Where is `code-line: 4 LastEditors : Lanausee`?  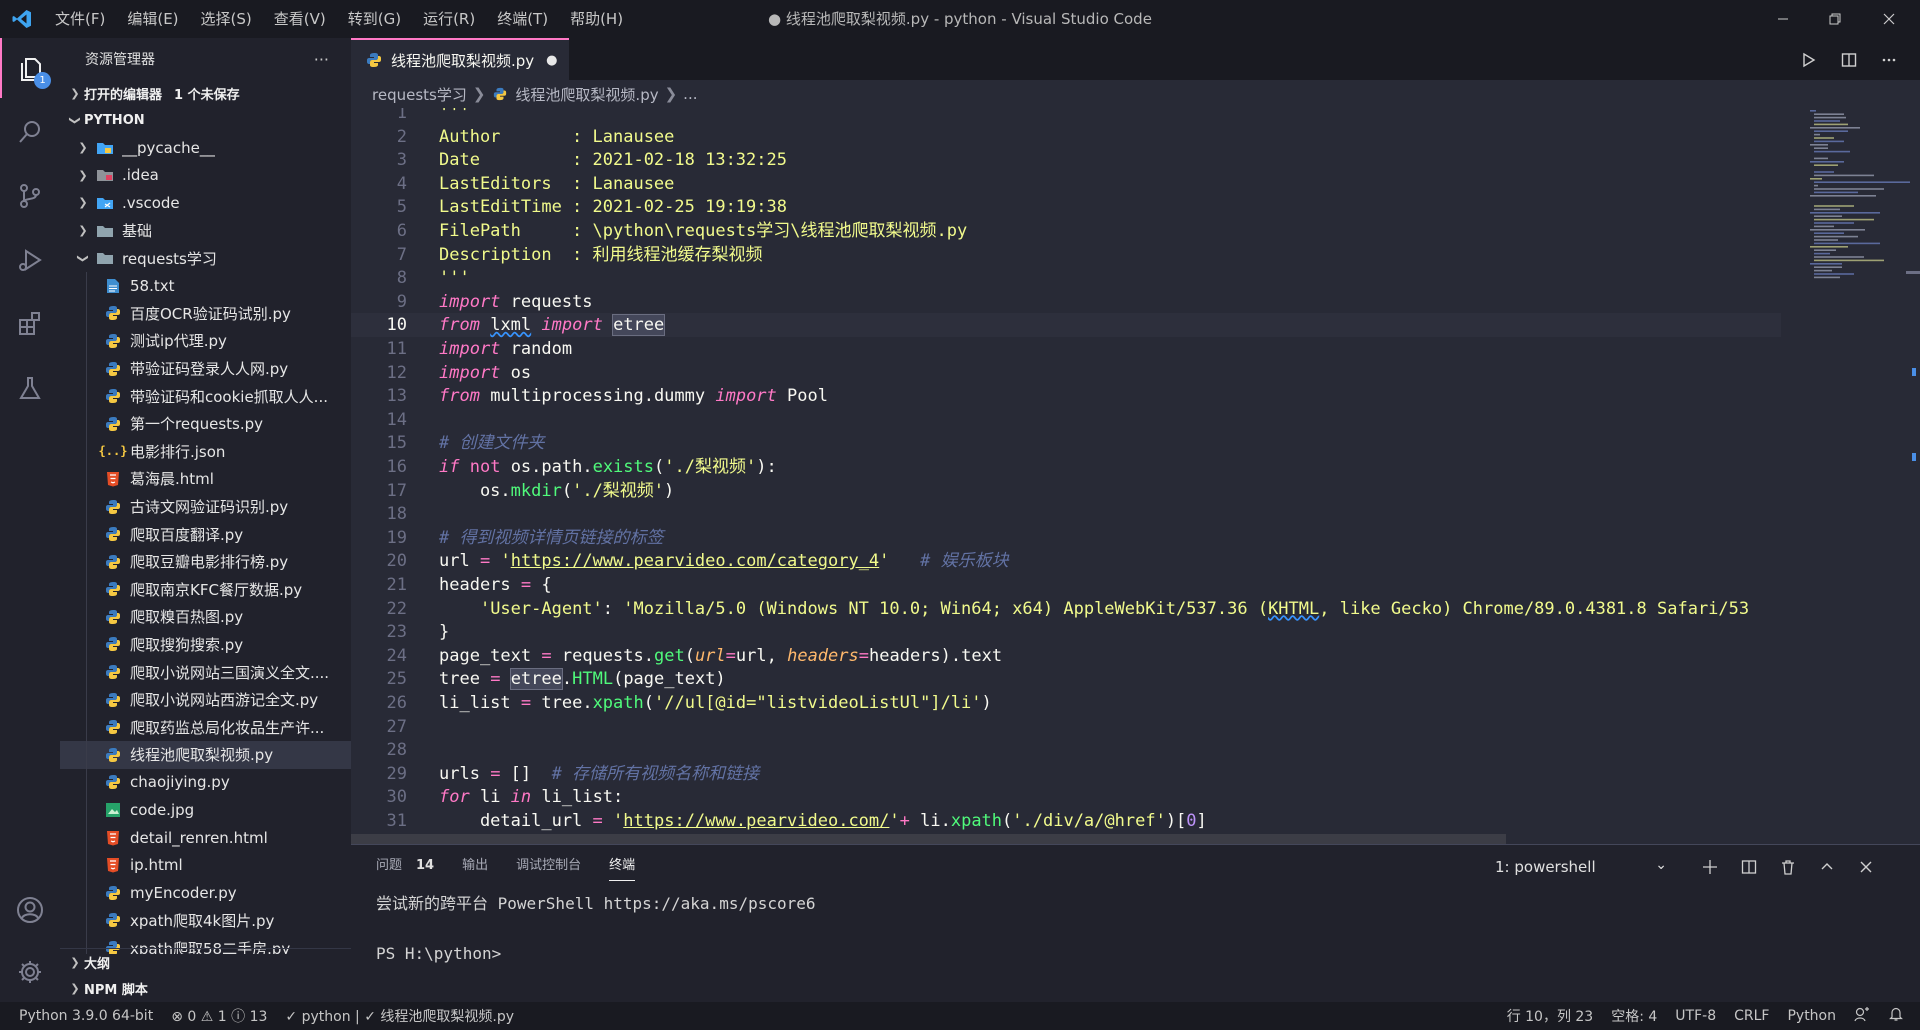 code-line: 4 LastEditors : Lanausee is located at coordinates (1066, 184).